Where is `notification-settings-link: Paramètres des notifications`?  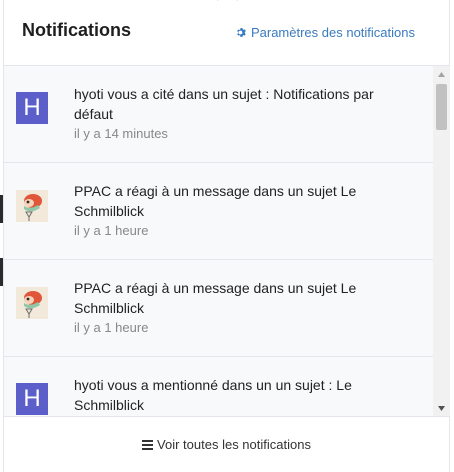
notification-settings-link: Paramètres des notifications is located at coordinates (325, 32).